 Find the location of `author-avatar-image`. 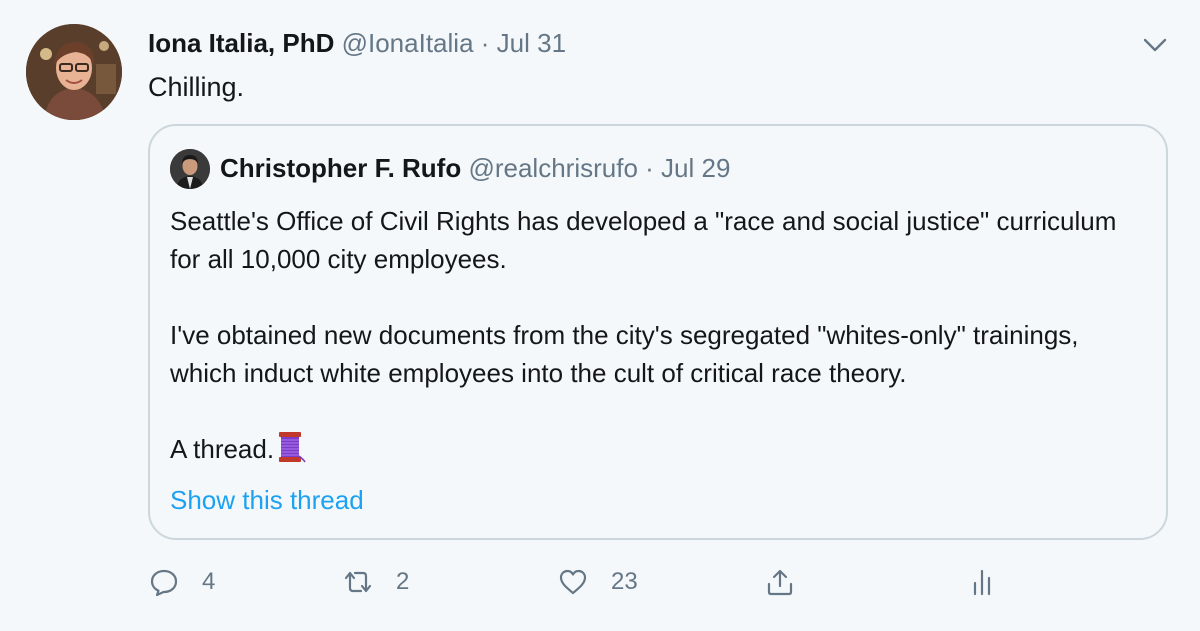

author-avatar-image is located at coordinates (74, 72).